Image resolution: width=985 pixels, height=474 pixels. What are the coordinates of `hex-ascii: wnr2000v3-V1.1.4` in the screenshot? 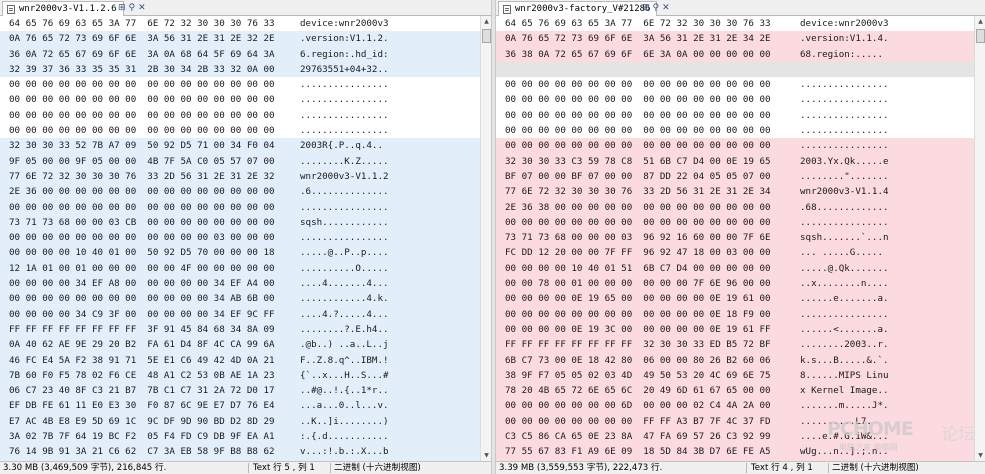 It's located at (844, 192).